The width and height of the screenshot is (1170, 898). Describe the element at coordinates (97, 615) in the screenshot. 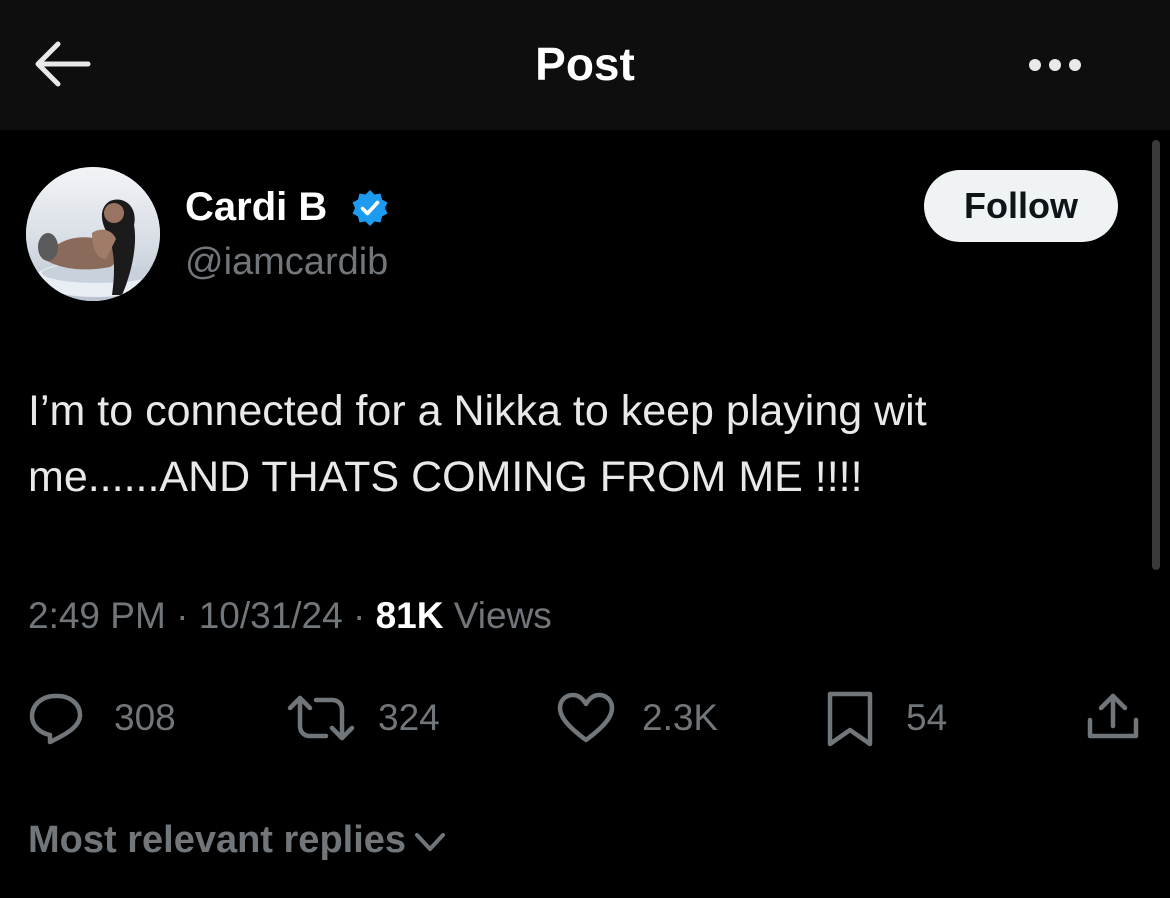

I see `post-time: 2:49 PM` at that location.